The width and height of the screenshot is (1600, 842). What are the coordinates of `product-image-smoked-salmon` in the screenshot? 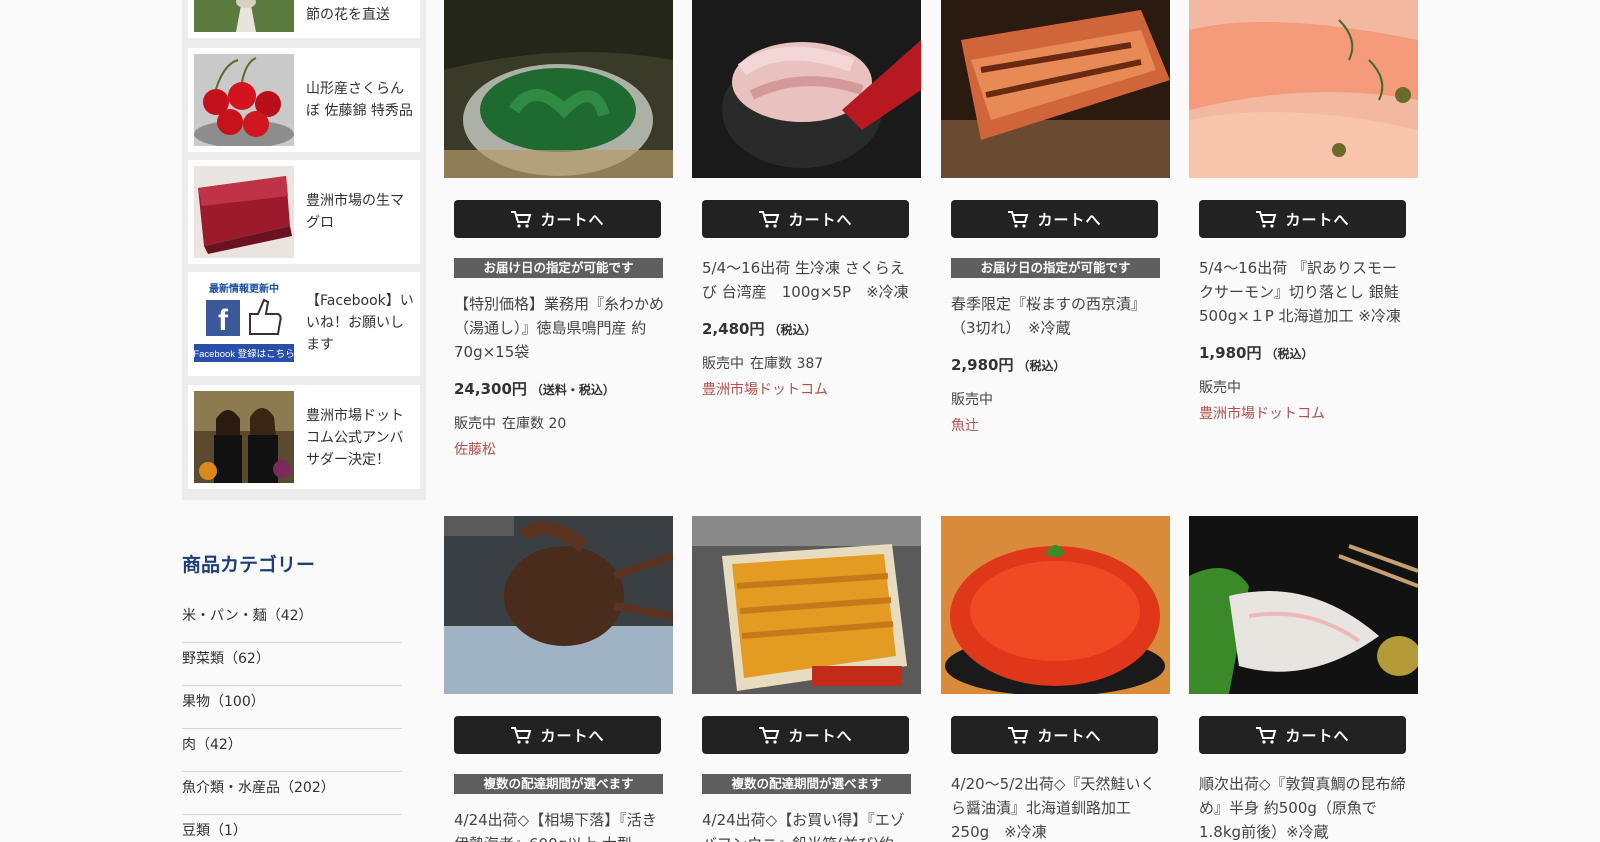 It's located at (1303, 89).